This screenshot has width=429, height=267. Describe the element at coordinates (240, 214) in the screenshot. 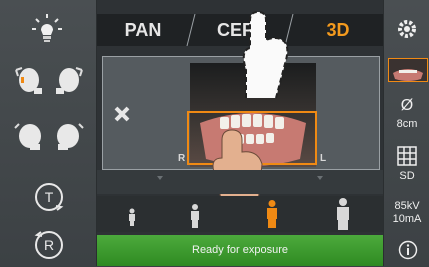

I see `patient-size-selector` at that location.